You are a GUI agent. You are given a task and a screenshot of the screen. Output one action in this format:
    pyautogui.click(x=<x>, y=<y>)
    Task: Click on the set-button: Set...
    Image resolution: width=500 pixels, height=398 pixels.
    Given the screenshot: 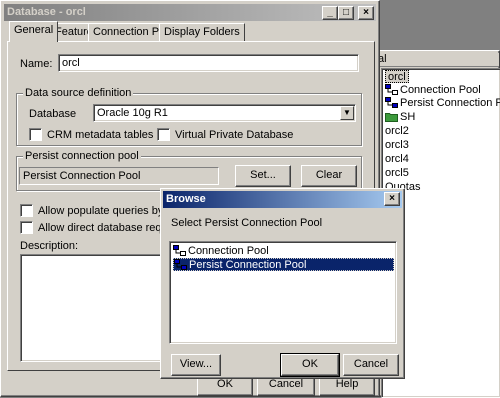 What is the action you would take?
    pyautogui.click(x=263, y=176)
    